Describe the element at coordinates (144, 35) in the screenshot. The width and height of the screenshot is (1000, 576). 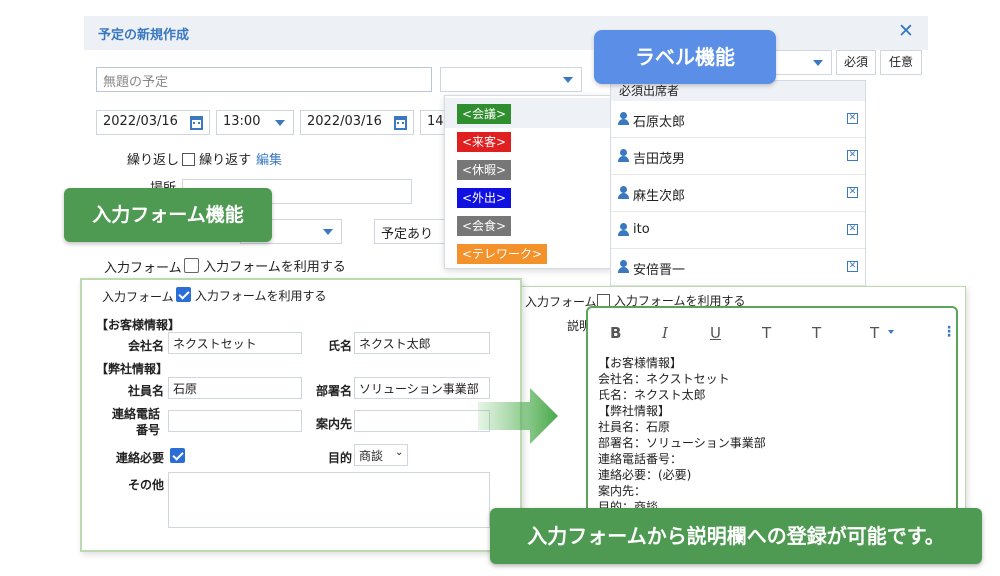
I see `dialog-title: 予定の新規作成` at that location.